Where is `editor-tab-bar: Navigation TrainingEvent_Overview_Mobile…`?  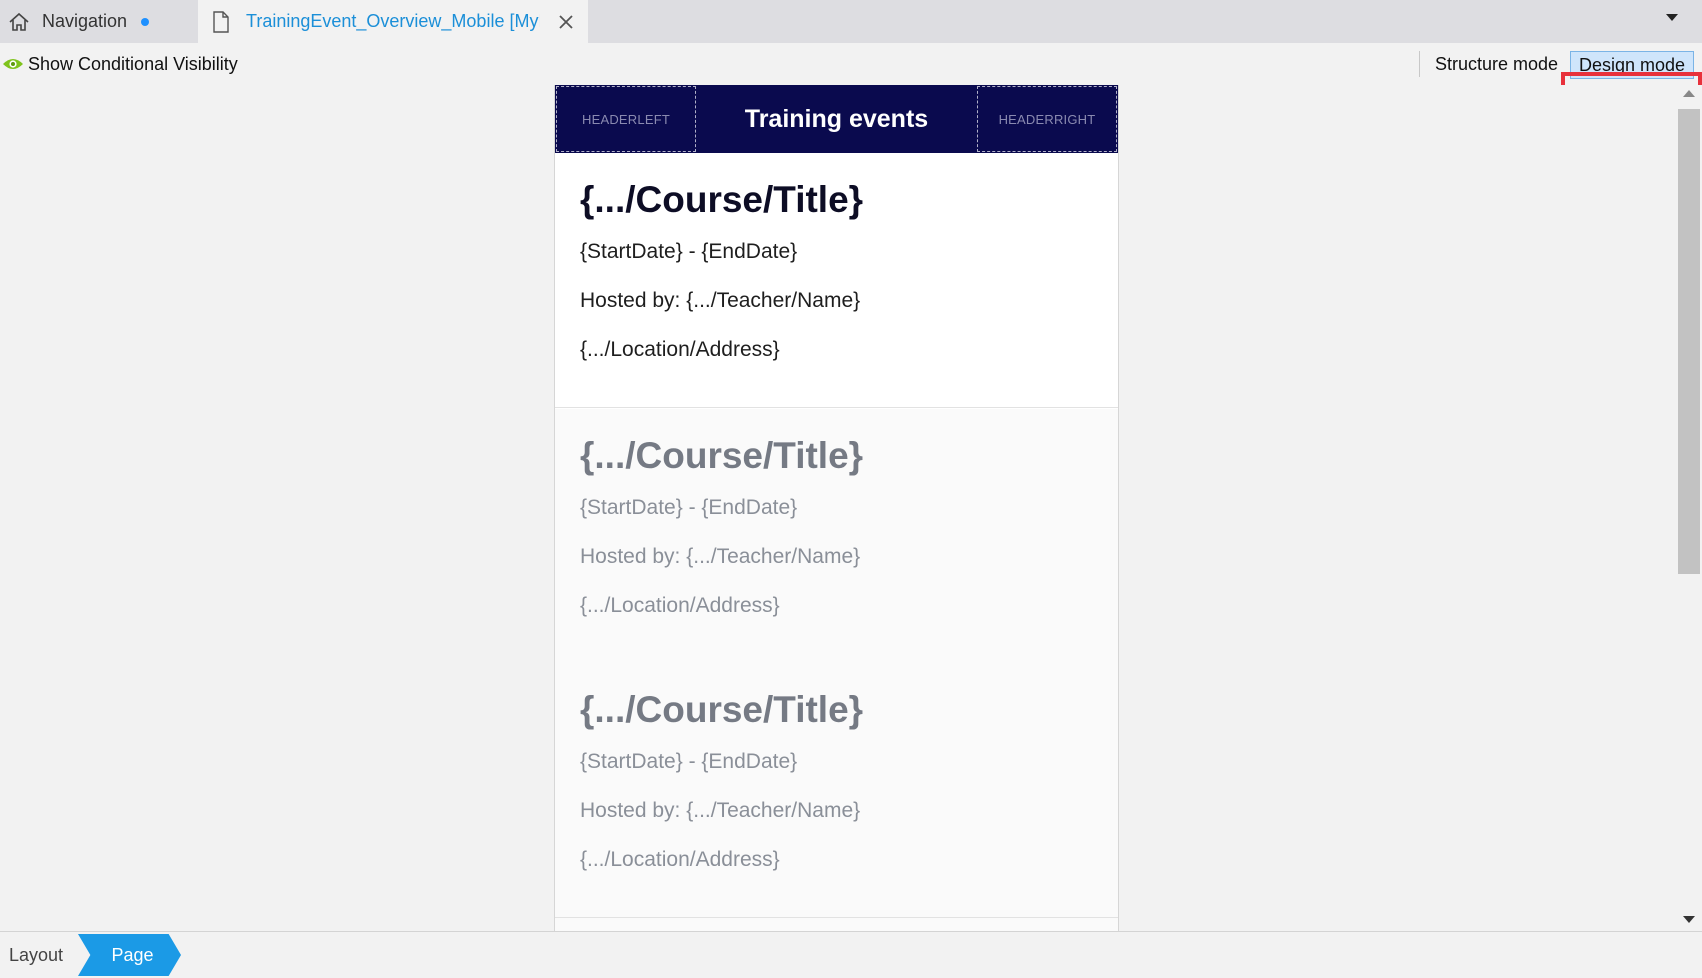 editor-tab-bar: Navigation TrainingEvent_Overview_Mobile… is located at coordinates (851, 21).